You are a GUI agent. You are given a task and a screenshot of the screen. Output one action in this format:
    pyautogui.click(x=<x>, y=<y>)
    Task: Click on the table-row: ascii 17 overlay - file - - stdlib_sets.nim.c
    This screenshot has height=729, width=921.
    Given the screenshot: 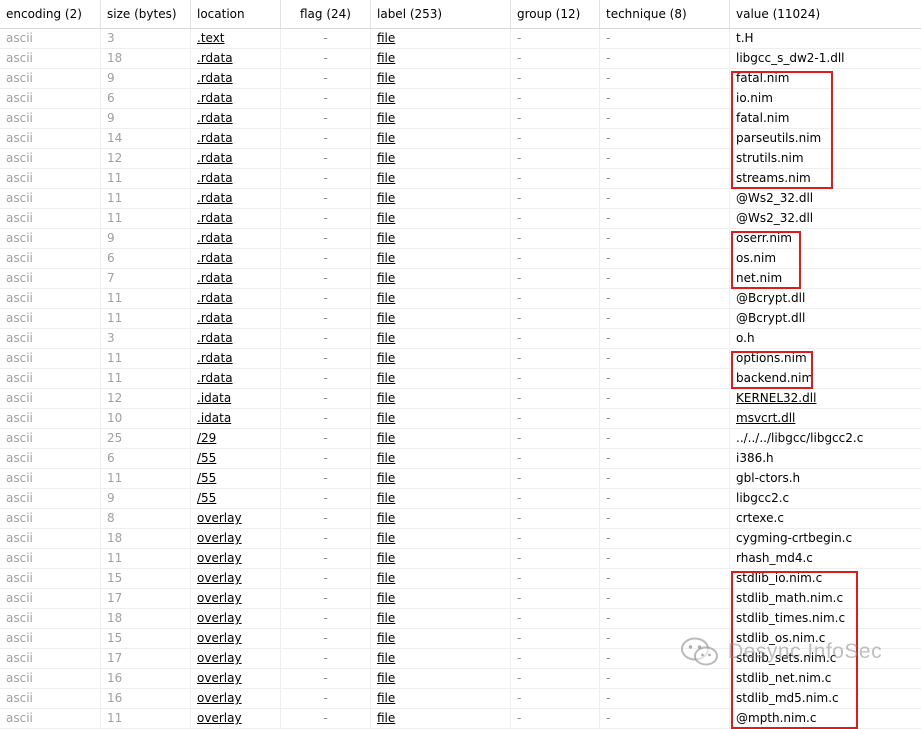 What is the action you would take?
    pyautogui.click(x=460, y=659)
    